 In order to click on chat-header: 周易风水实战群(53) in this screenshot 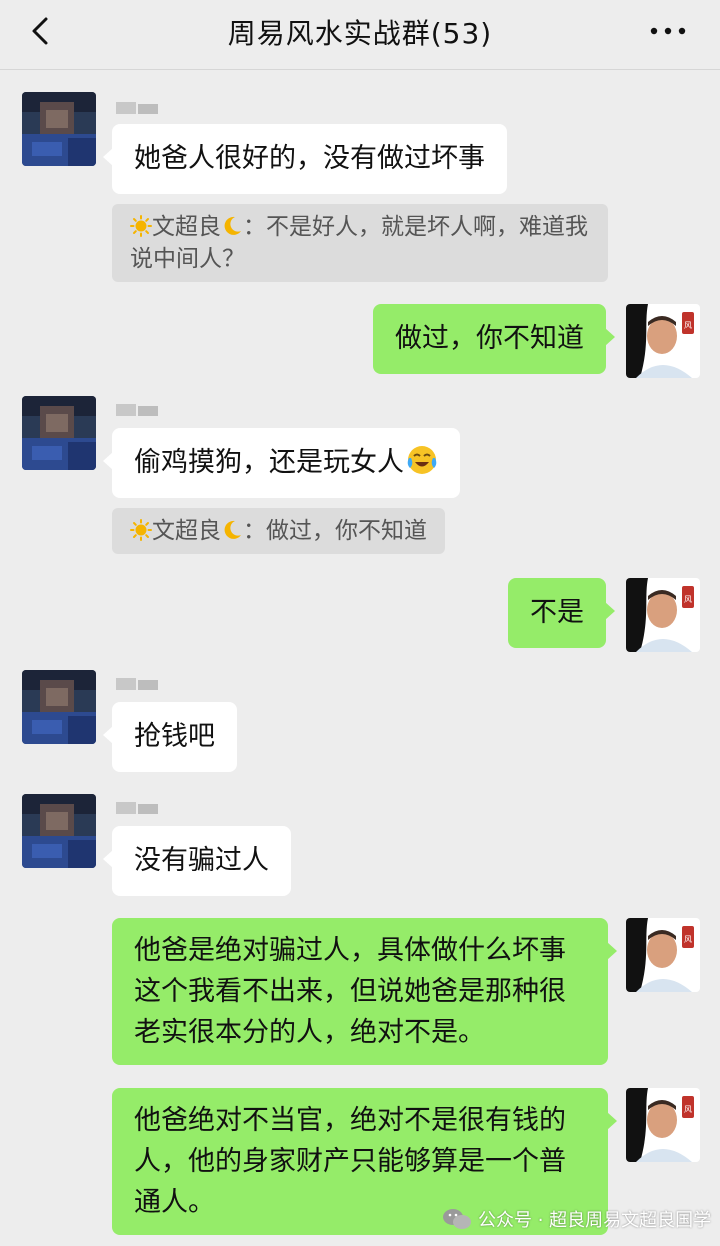, I will do `click(360, 35)`.